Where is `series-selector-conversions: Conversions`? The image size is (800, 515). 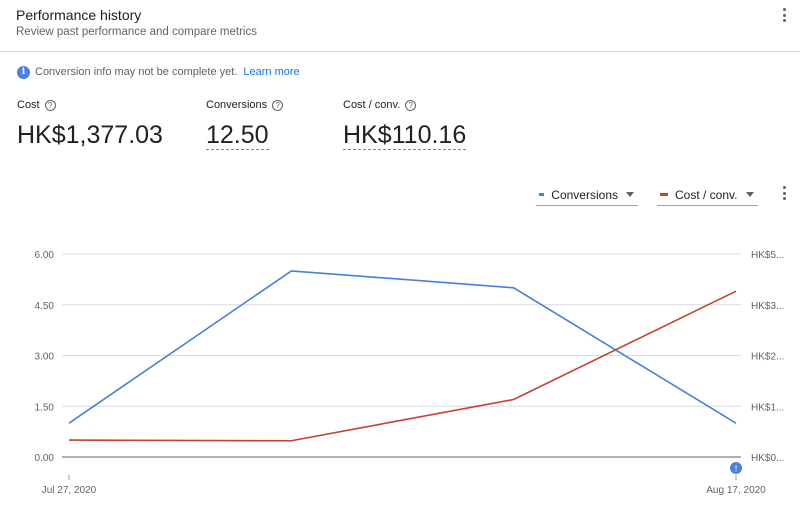 series-selector-conversions: Conversions is located at coordinates (587, 195).